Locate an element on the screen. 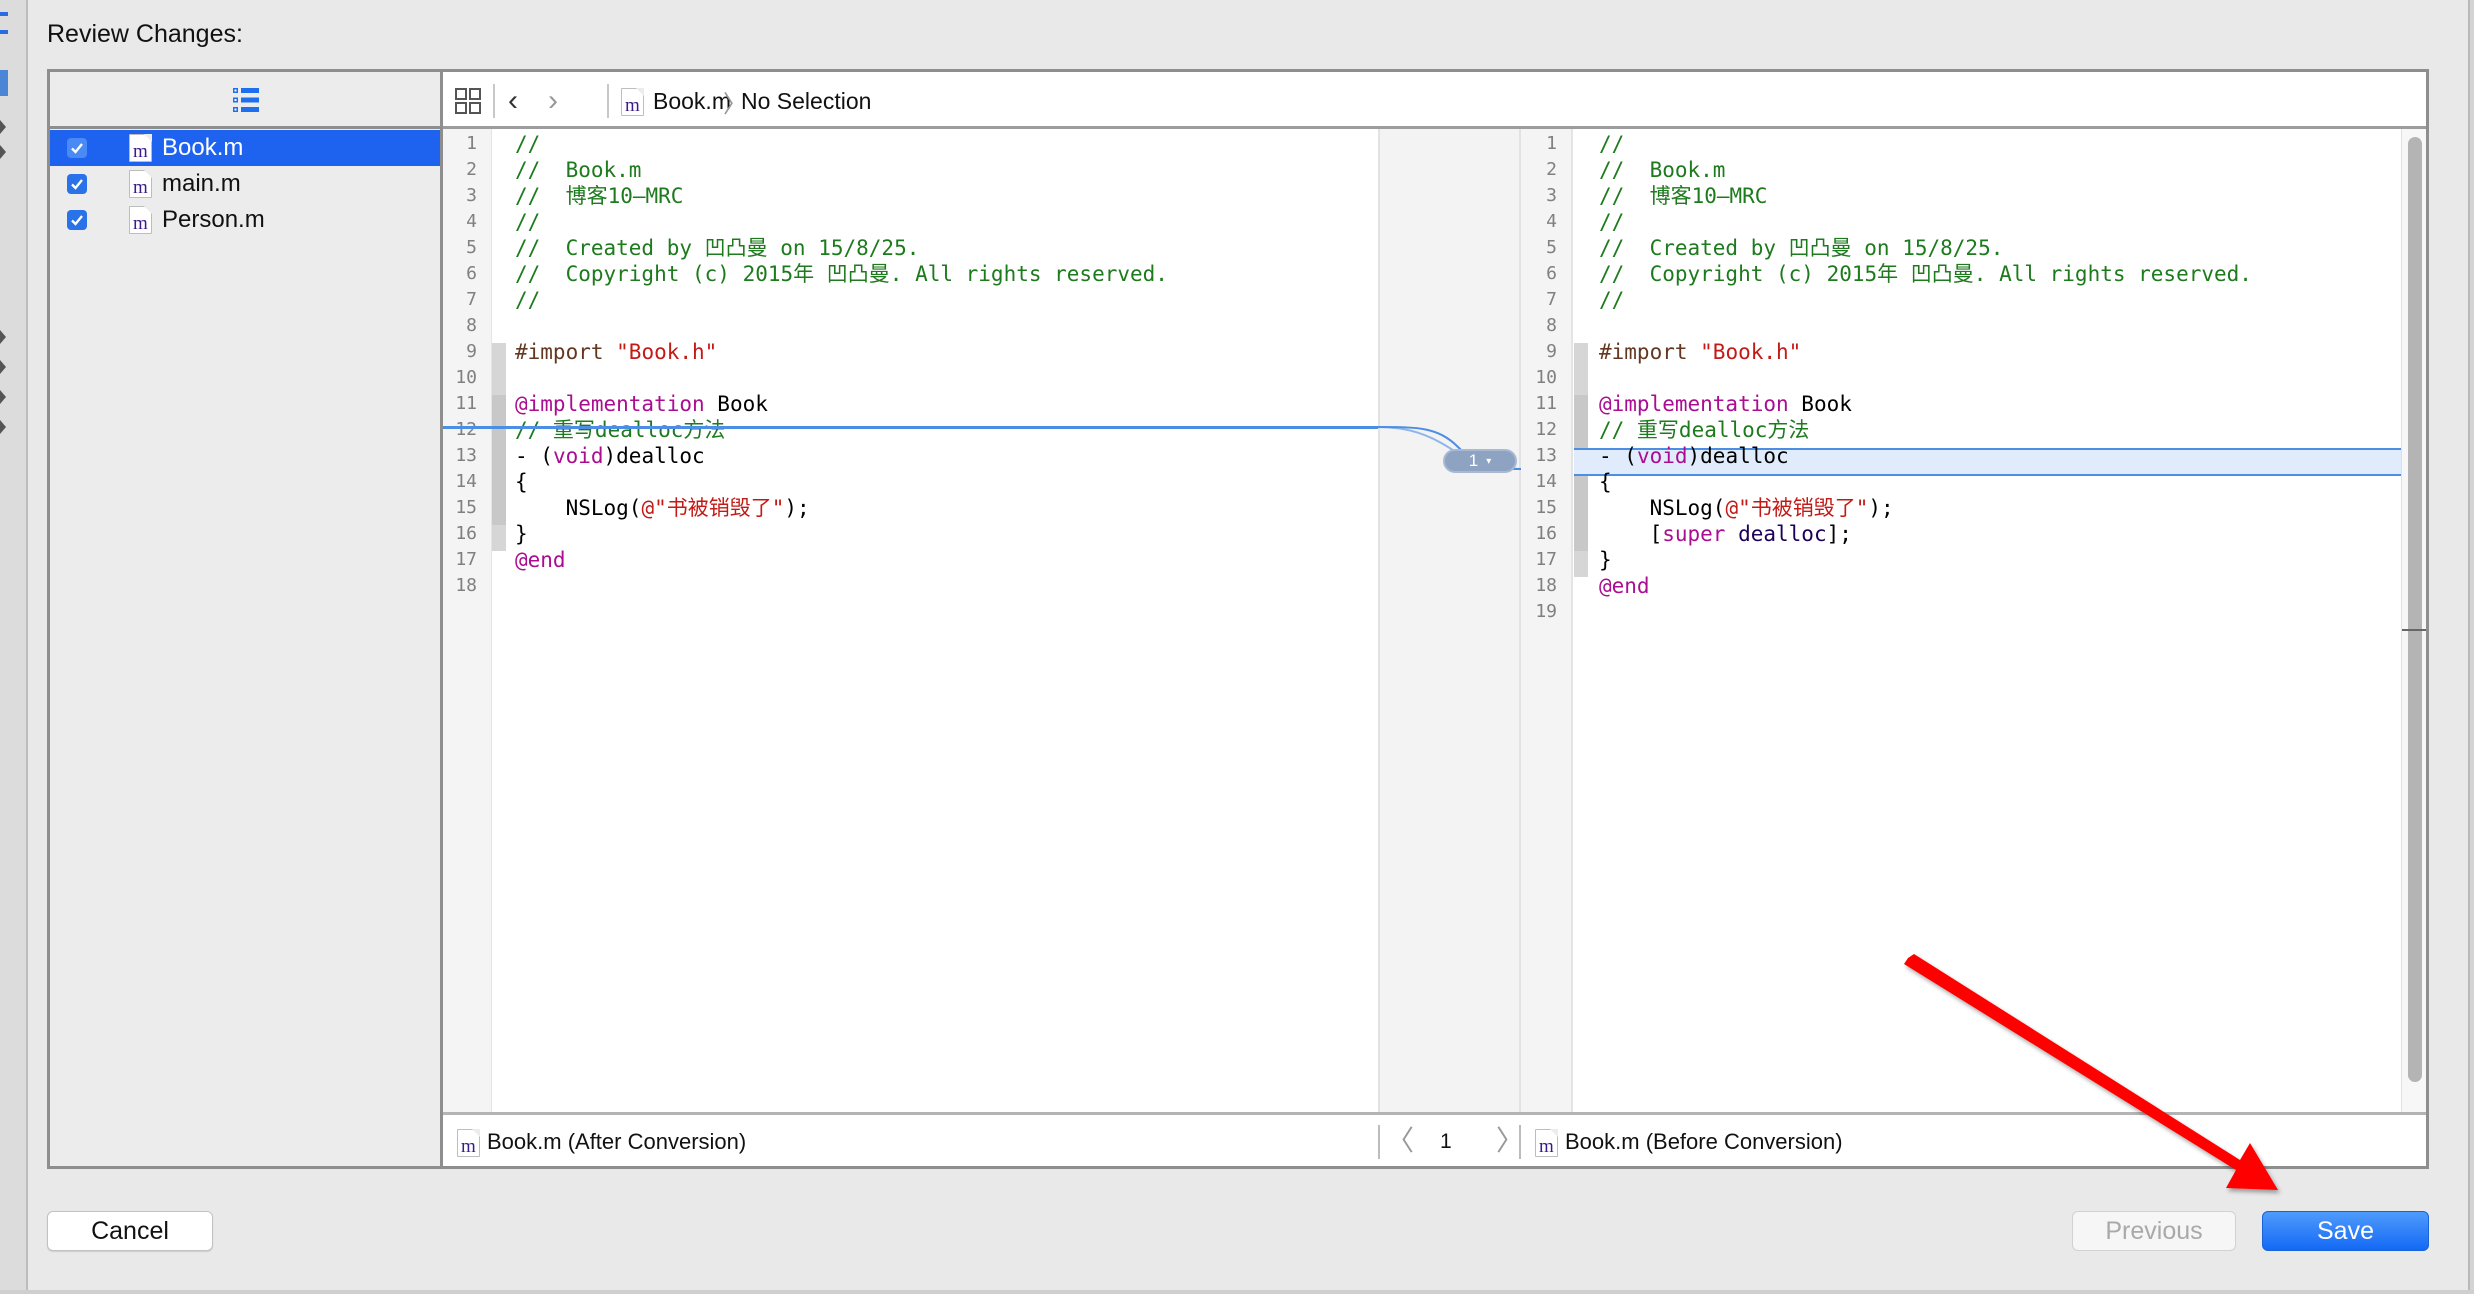  code-token: )dealloc is located at coordinates (1738, 456).